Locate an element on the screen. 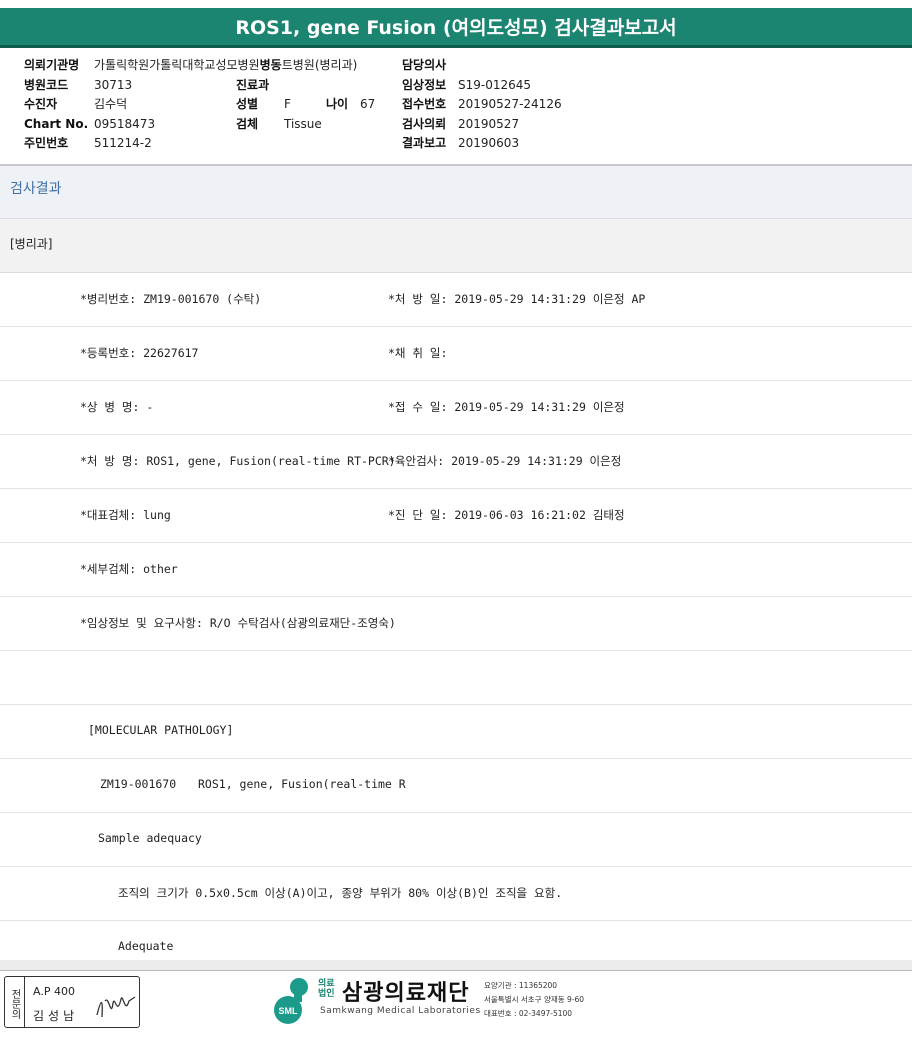 This screenshot has width=912, height=1040. sml-logo-icon: SML is located at coordinates (291, 1001).